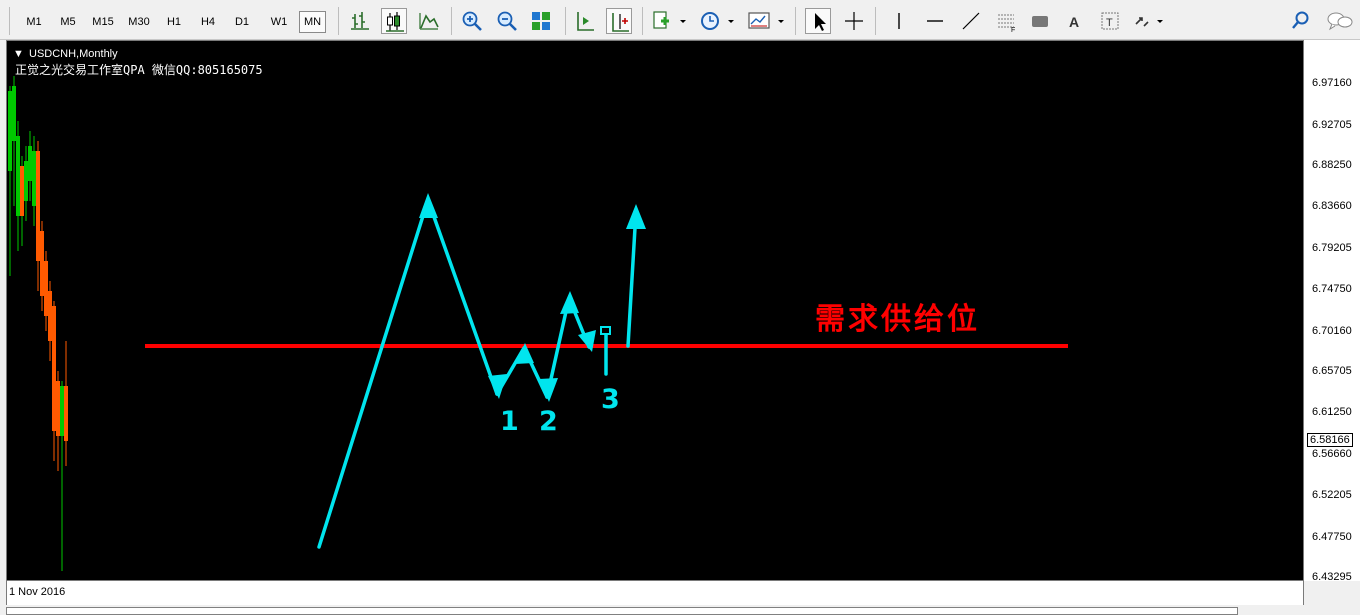 This screenshot has height=615, width=1360. Describe the element at coordinates (897, 319) in the screenshot. I see `supply-demand-annotation: 需求供给位` at that location.